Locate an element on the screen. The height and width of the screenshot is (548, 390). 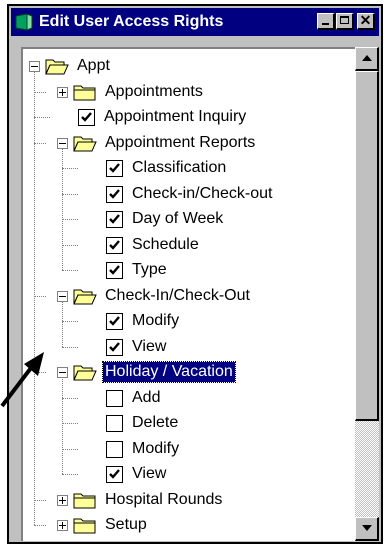
maximize-button is located at coordinates (345, 21).